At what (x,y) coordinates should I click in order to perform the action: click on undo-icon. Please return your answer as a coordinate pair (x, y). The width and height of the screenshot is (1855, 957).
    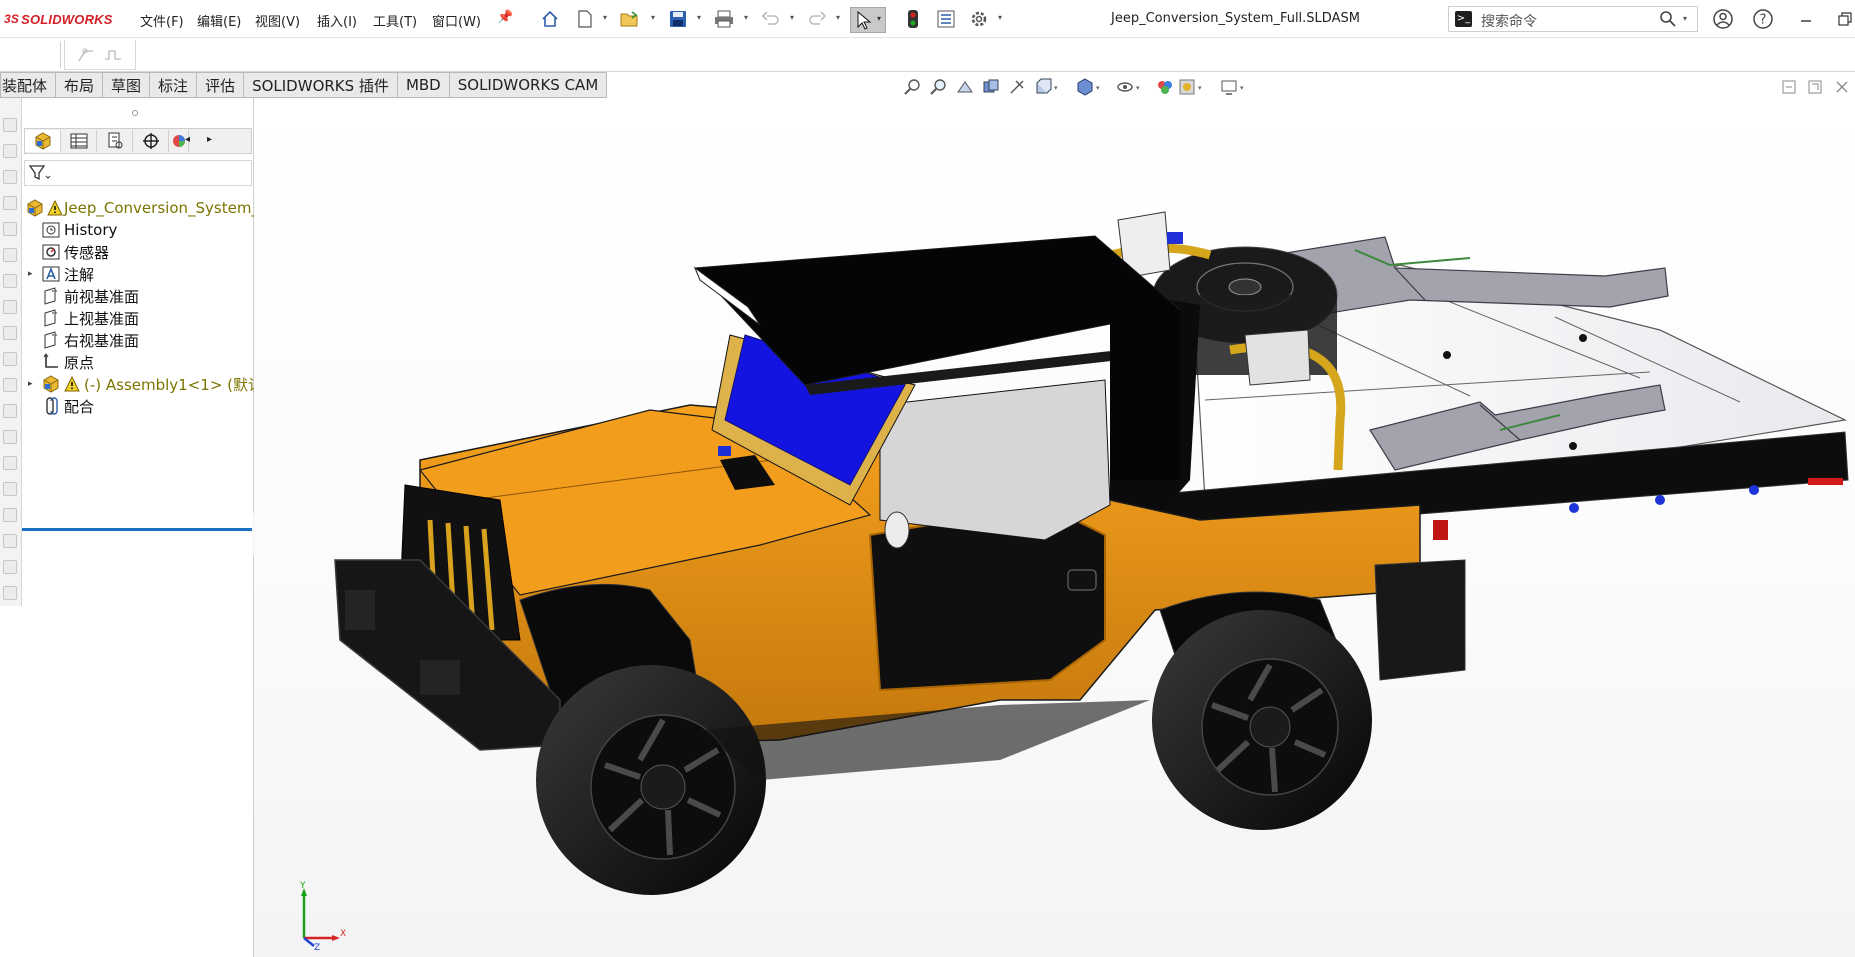
    Looking at the image, I should click on (771, 19).